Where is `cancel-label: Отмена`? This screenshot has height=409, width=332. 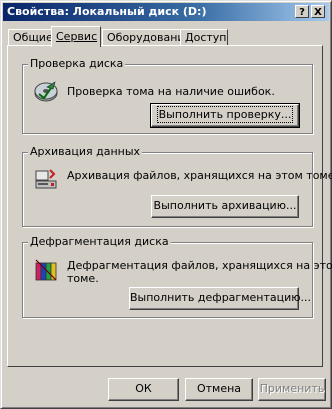 cancel-label: Отмена is located at coordinates (219, 388).